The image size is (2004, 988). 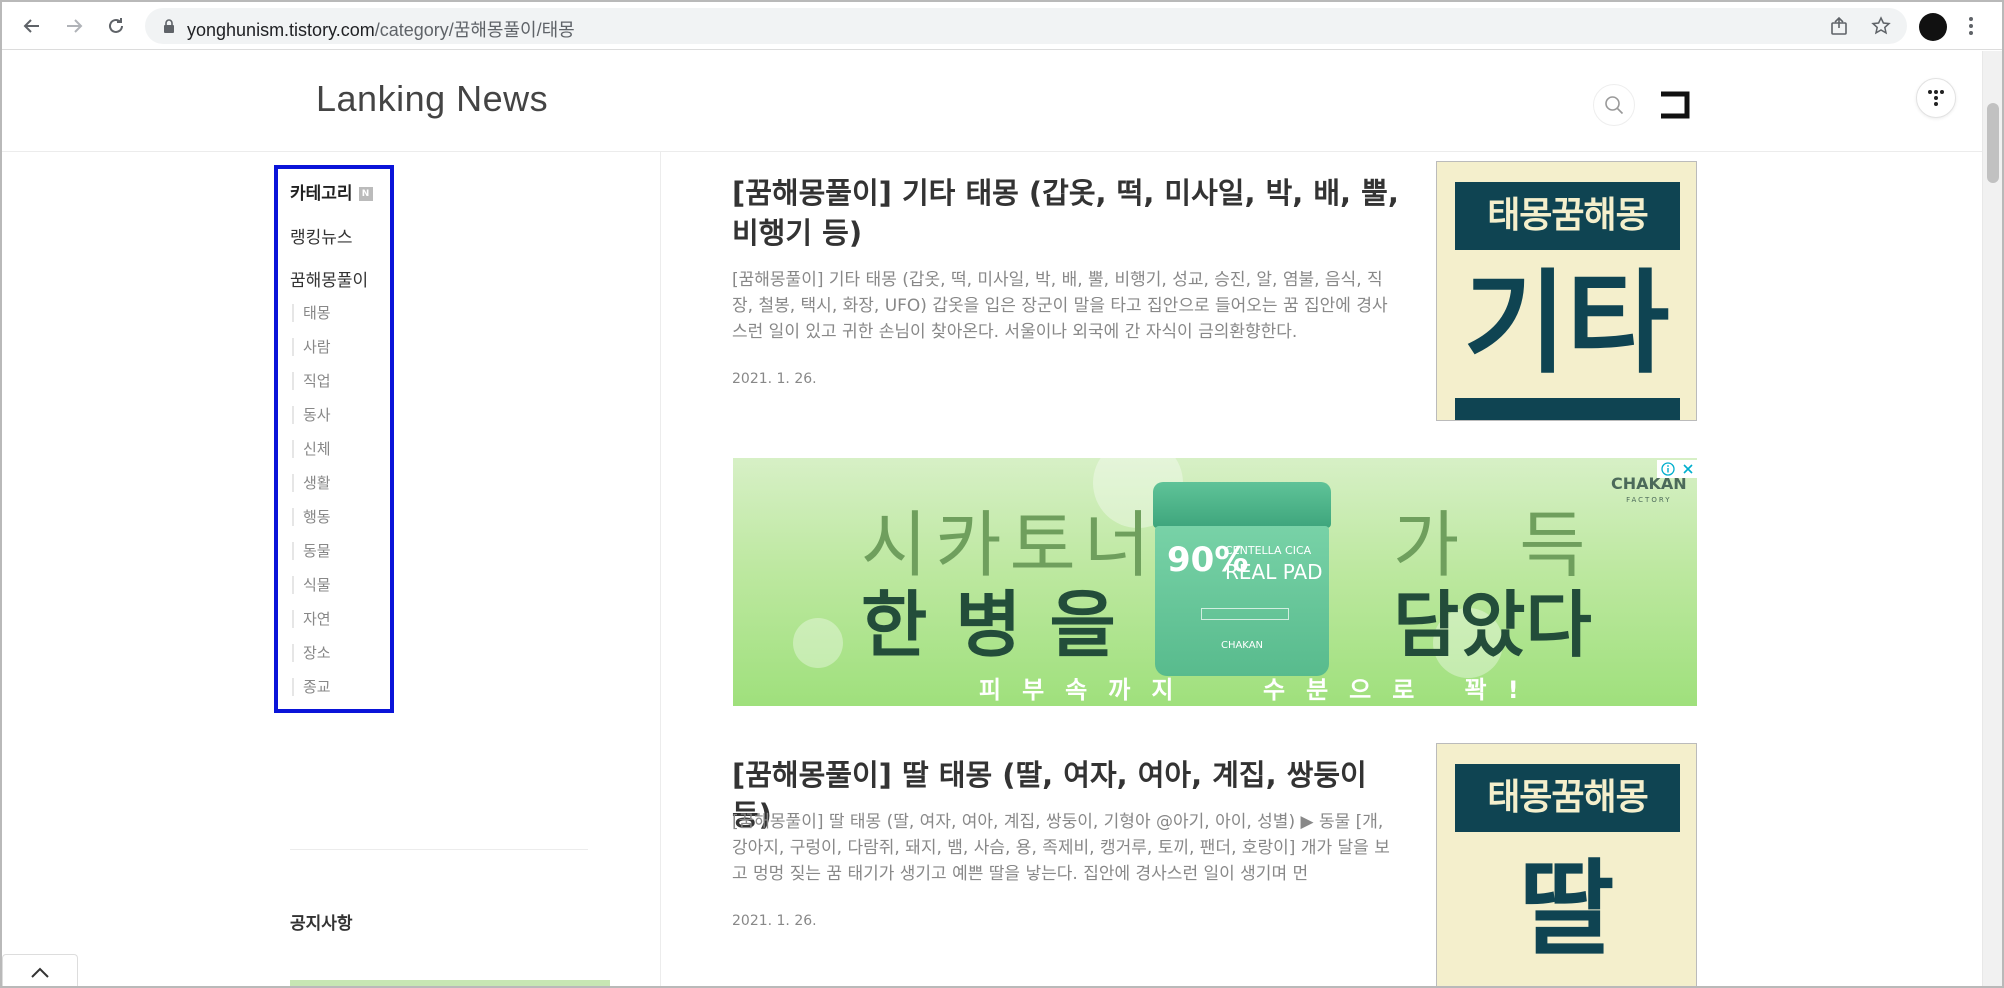 I want to click on category-heading: 카테고리 N, so click(x=331, y=191).